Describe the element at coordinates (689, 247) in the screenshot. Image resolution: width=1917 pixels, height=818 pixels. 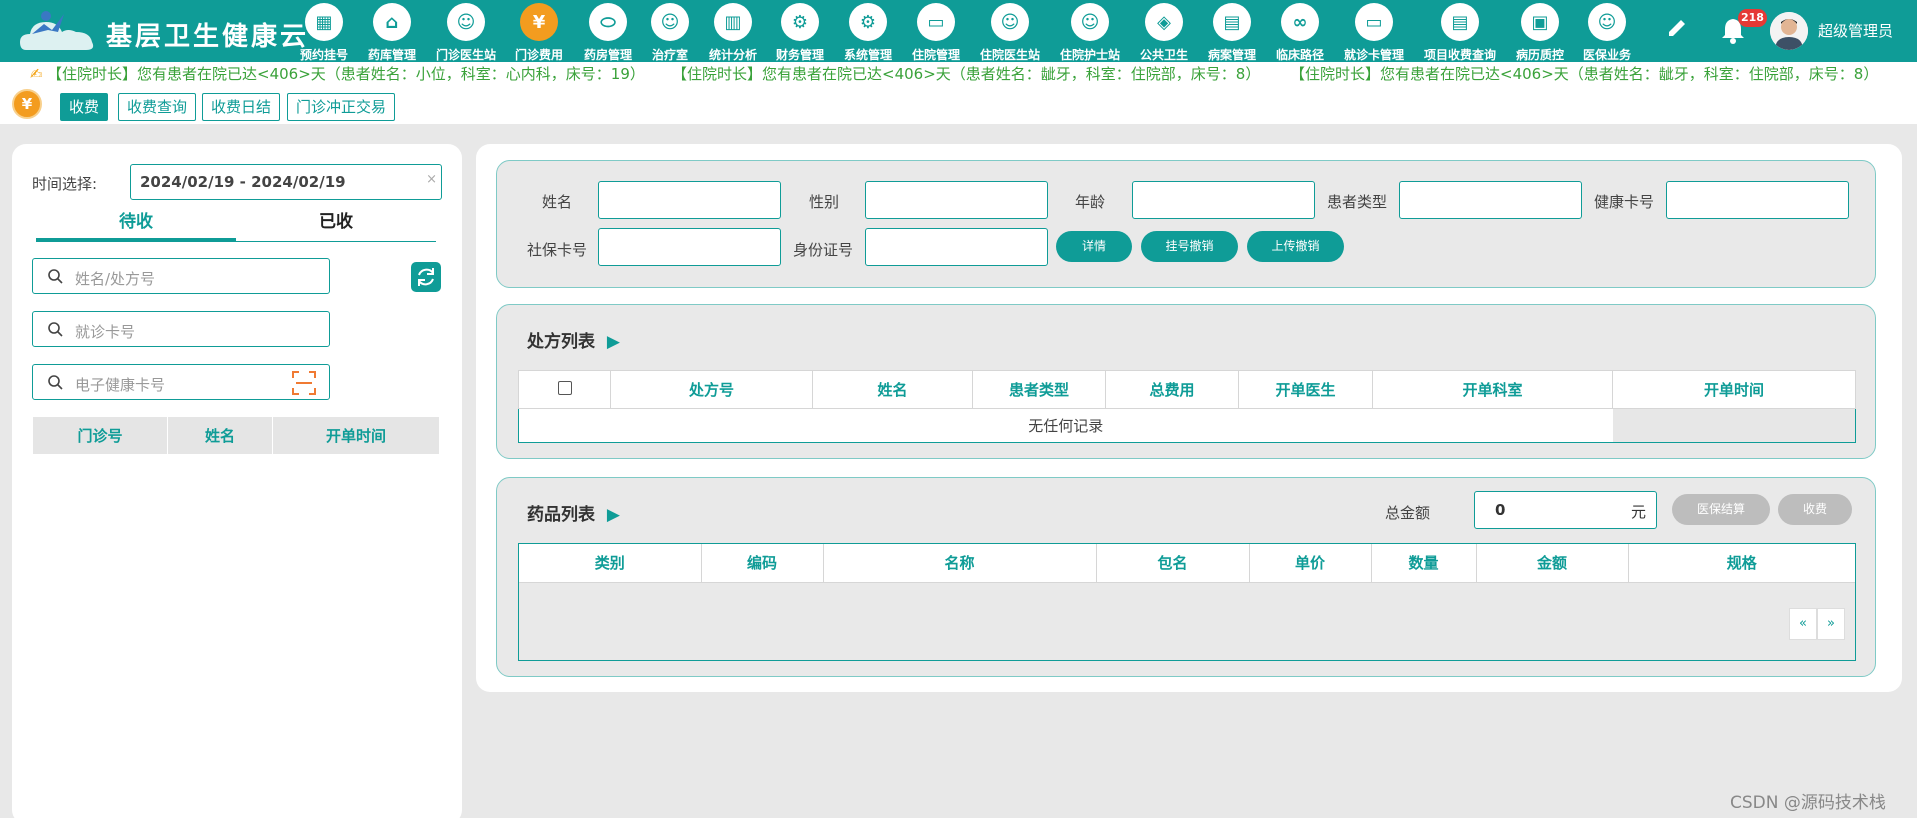
I see `social-card-input` at that location.